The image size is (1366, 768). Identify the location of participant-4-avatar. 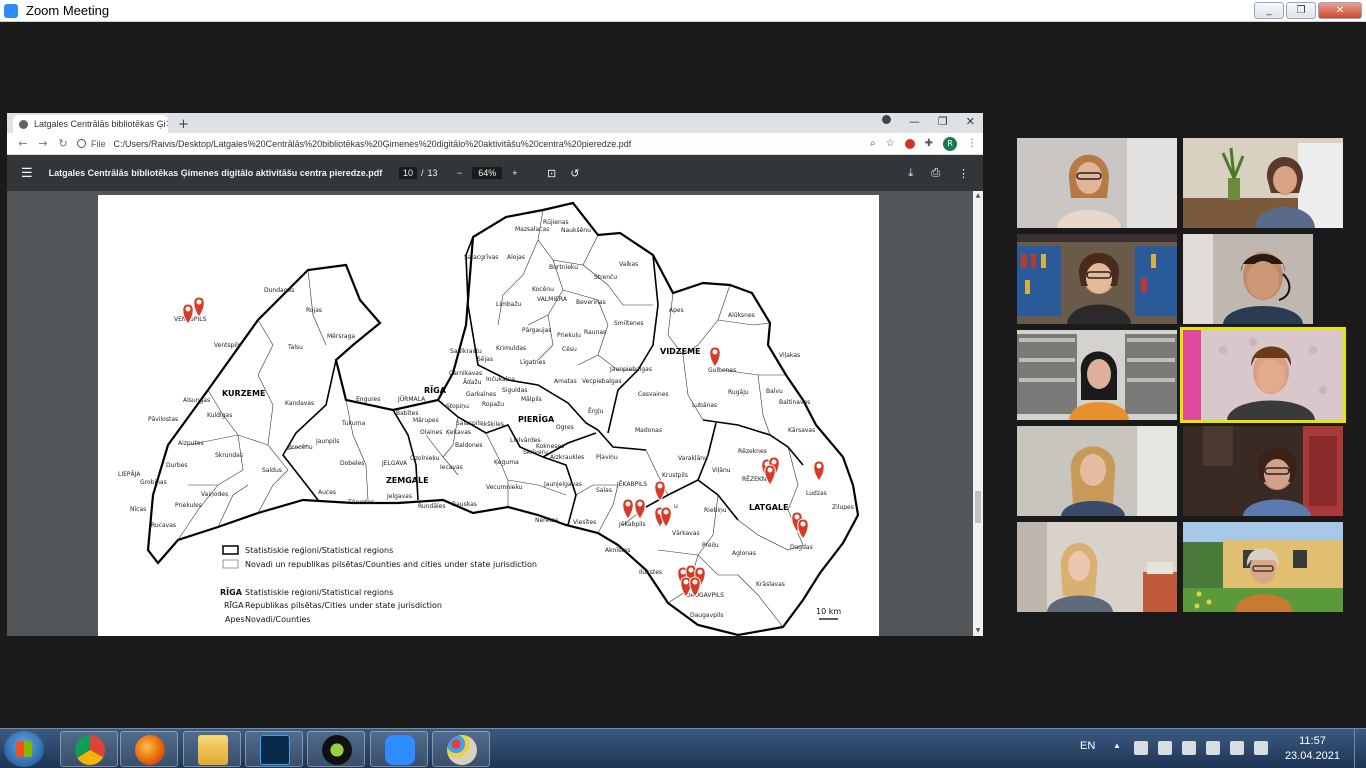
(1263, 279).